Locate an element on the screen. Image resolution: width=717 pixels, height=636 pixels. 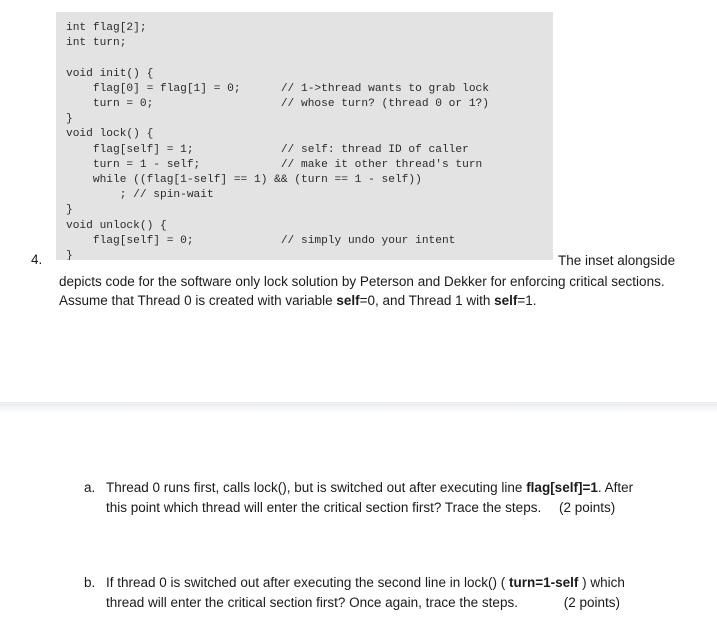
page-break-separator is located at coordinates (358, 407).